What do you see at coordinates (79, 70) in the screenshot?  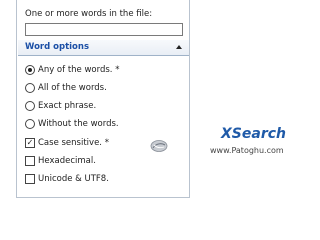 I see `radio-label: Any of the words. *` at bounding box center [79, 70].